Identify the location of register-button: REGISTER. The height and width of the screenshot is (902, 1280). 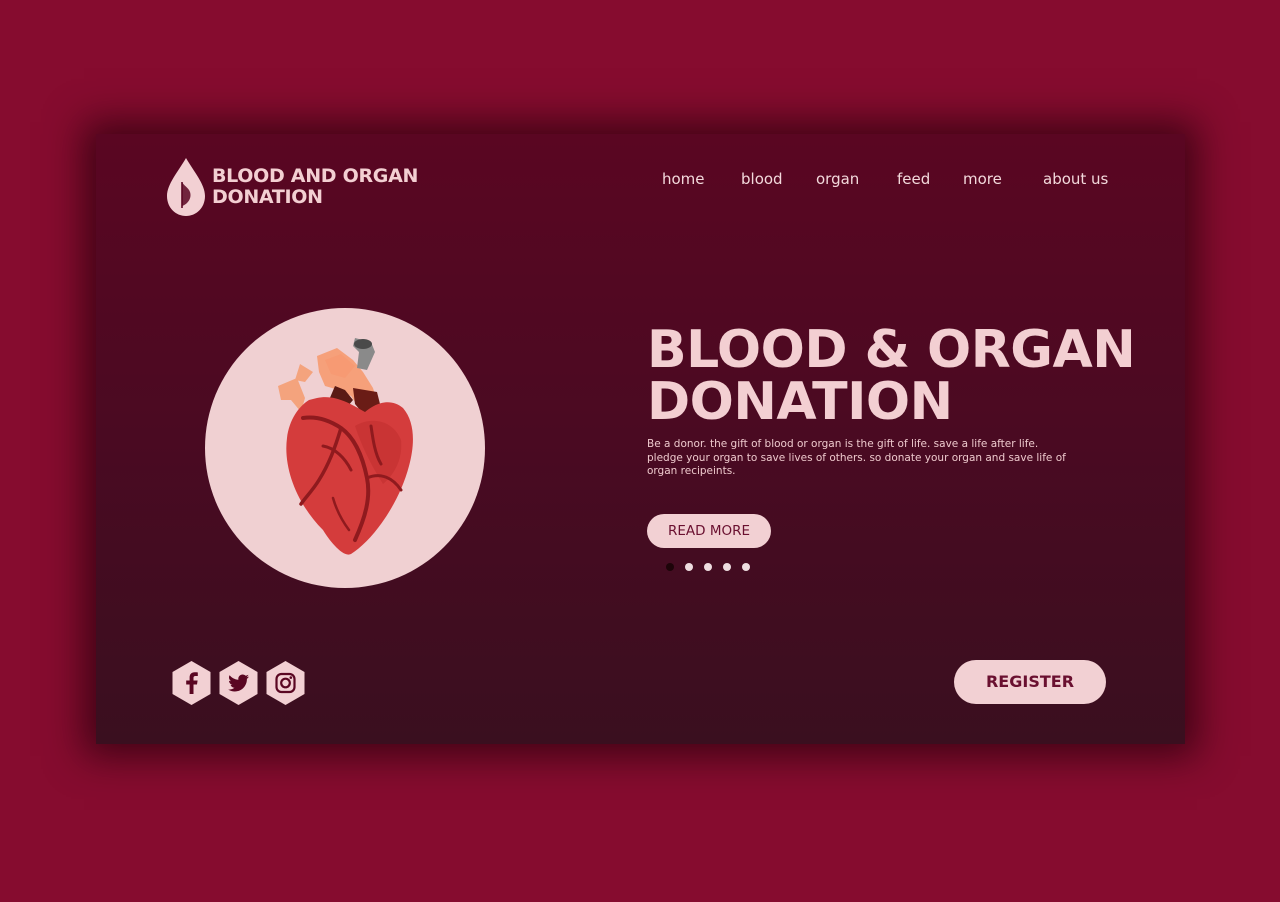
(1030, 682).